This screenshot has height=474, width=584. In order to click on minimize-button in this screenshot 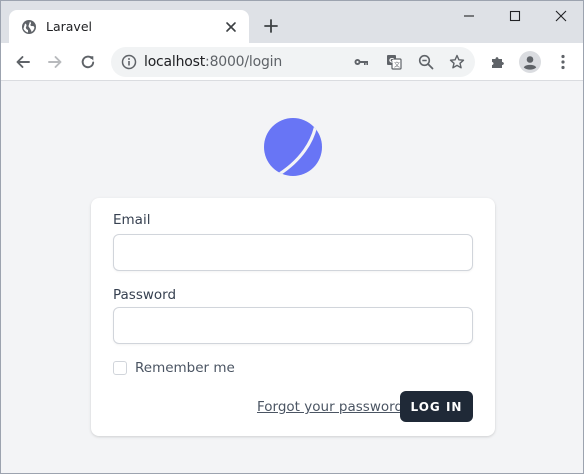, I will do `click(469, 16)`.